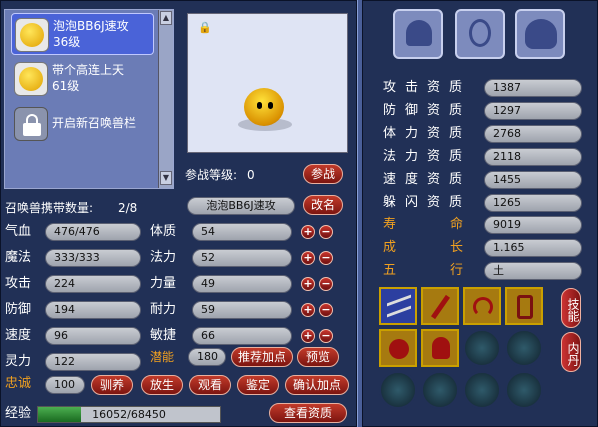 This screenshot has width=598, height=427. Describe the element at coordinates (308, 413) in the screenshot. I see `view-aptitude-button: 查看资质` at that location.